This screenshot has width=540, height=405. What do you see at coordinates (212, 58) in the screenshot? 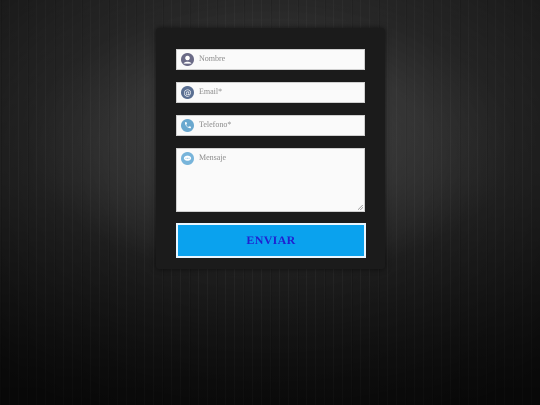
I see `name-placeholder: Nombre` at bounding box center [212, 58].